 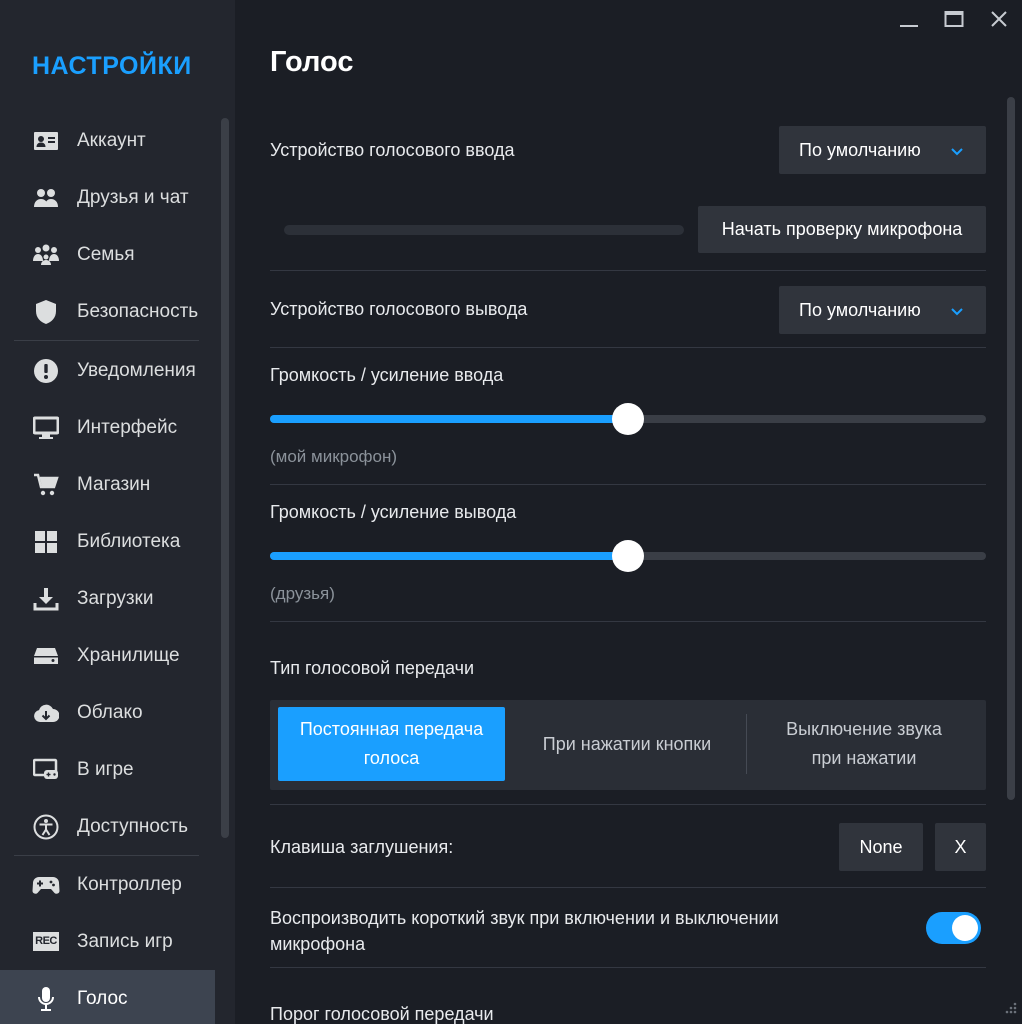 I want to click on sidebar-item-label: Облако, so click(x=110, y=712).